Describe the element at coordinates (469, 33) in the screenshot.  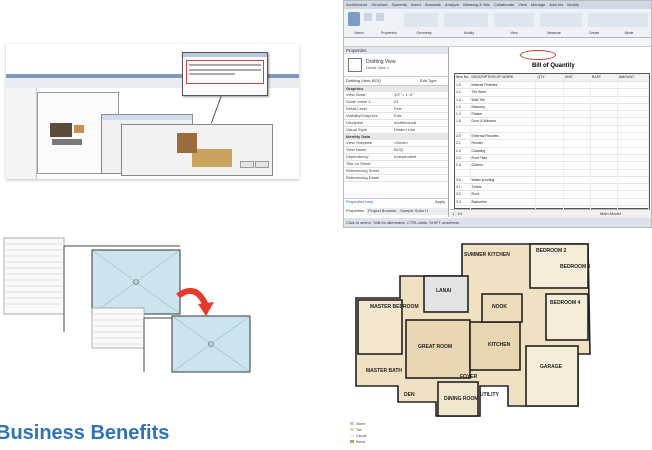
I see `ribbon-group-label: Modify` at that location.